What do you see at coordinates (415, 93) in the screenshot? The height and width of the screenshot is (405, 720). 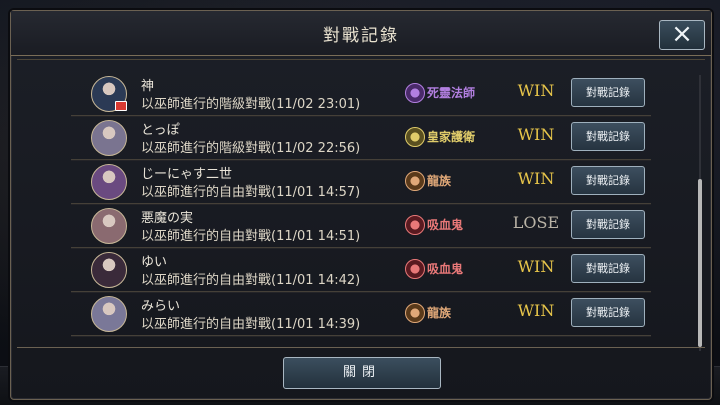 I see `skull-icon` at bounding box center [415, 93].